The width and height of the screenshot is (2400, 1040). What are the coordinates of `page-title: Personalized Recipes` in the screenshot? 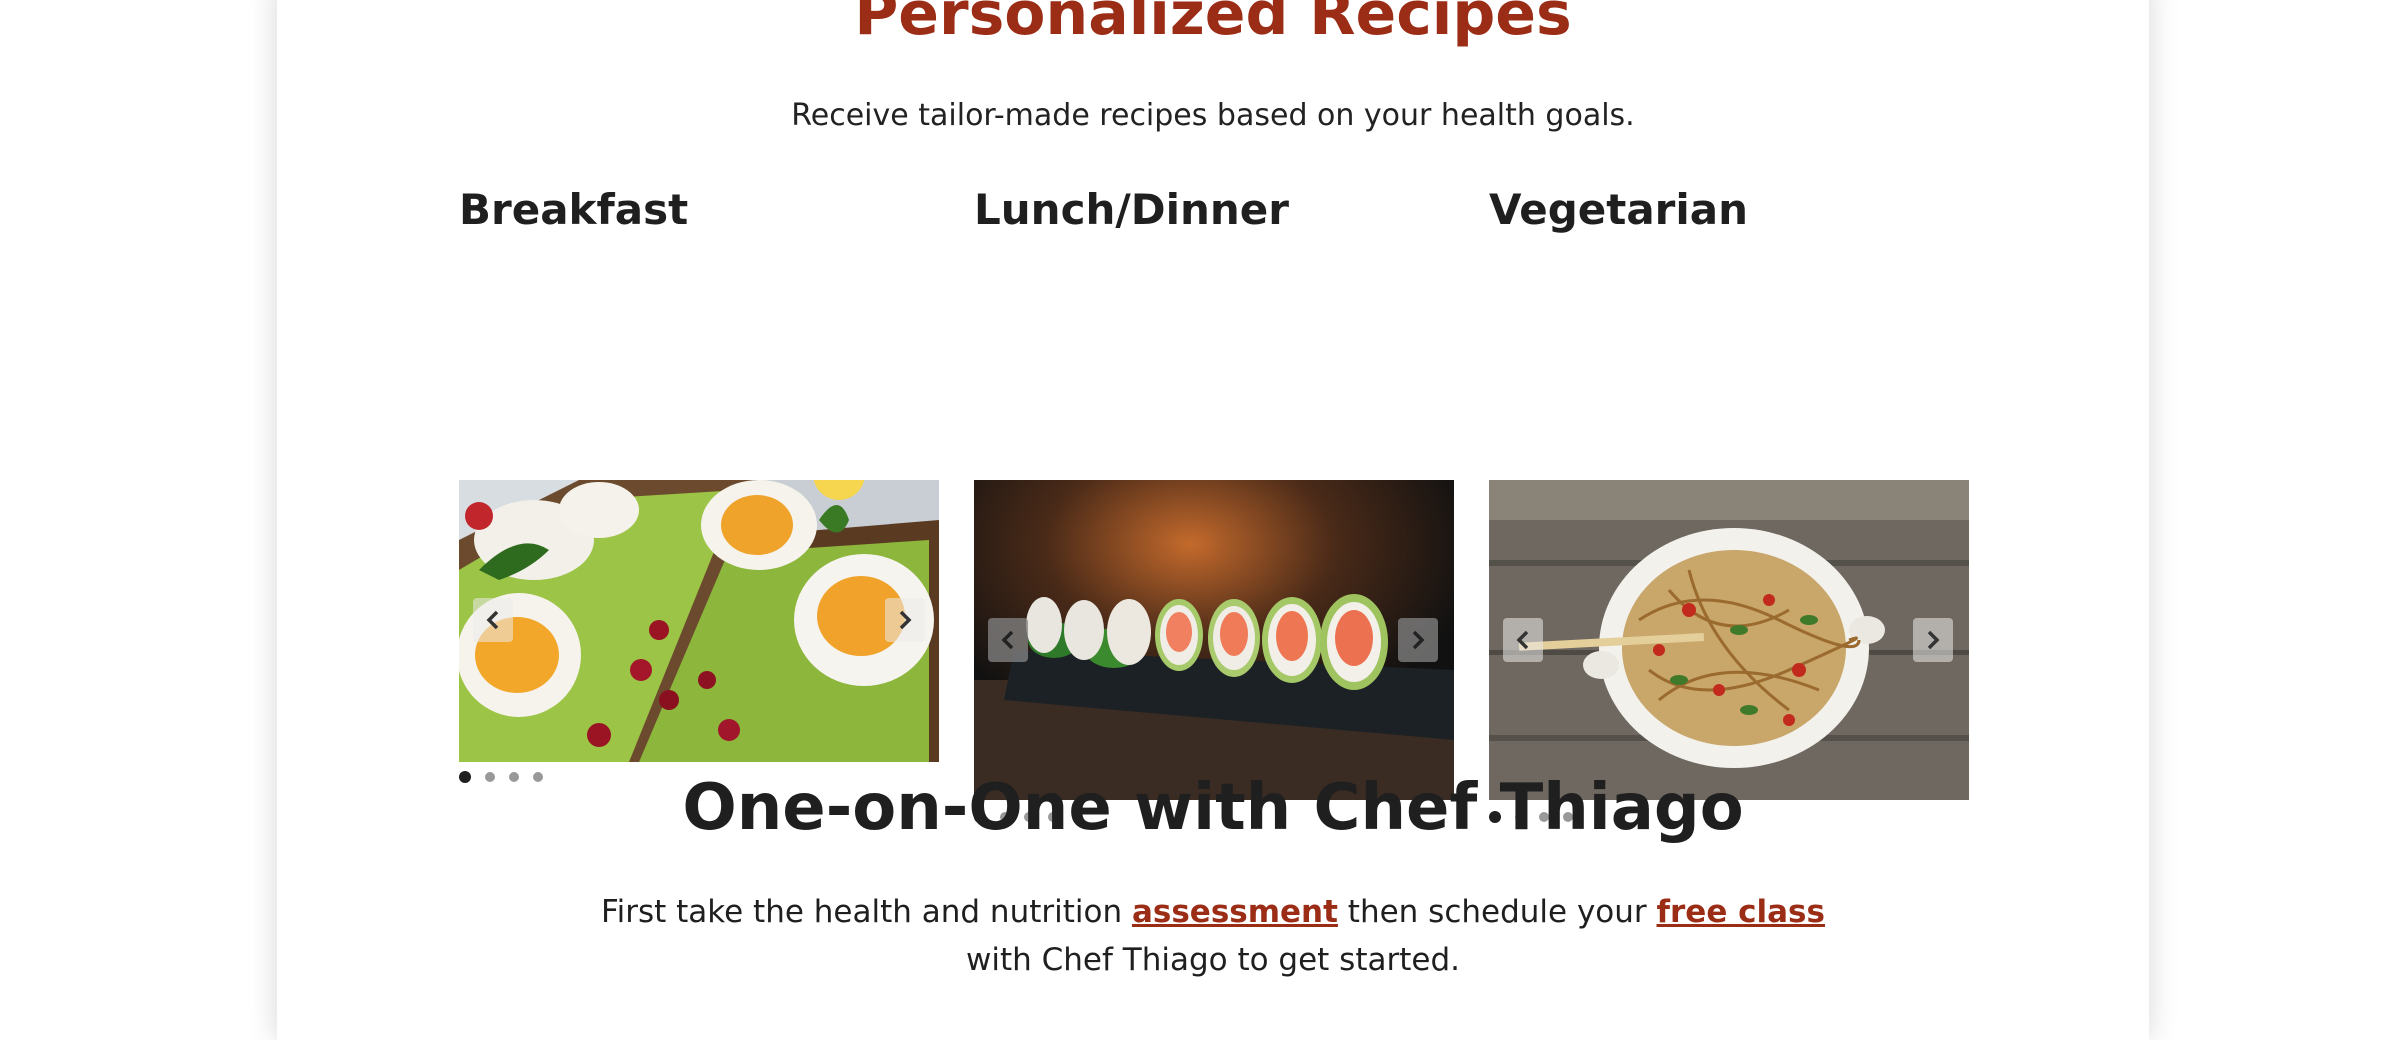 It's located at (1213, 24).